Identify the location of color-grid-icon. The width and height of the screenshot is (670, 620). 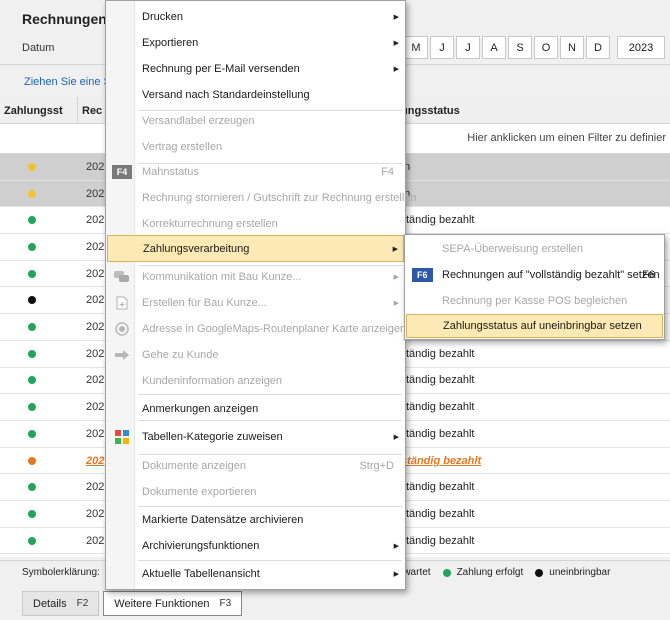
(122, 437).